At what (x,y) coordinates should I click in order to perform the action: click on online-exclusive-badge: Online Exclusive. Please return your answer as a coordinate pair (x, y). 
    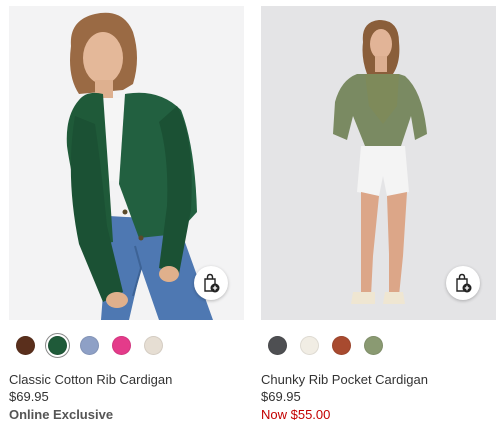
    Looking at the image, I should click on (61, 414).